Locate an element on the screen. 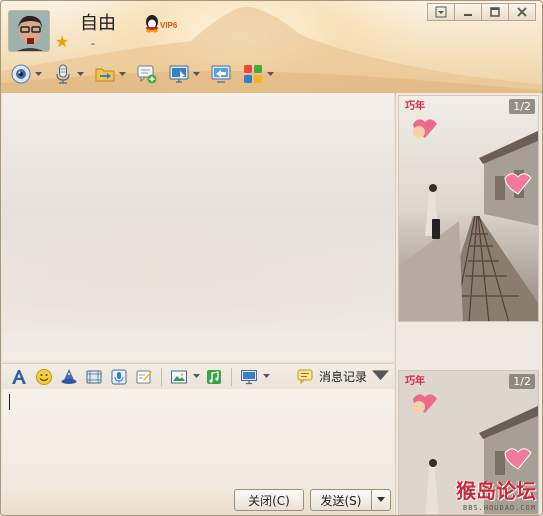  window-menu-button is located at coordinates (441, 12).